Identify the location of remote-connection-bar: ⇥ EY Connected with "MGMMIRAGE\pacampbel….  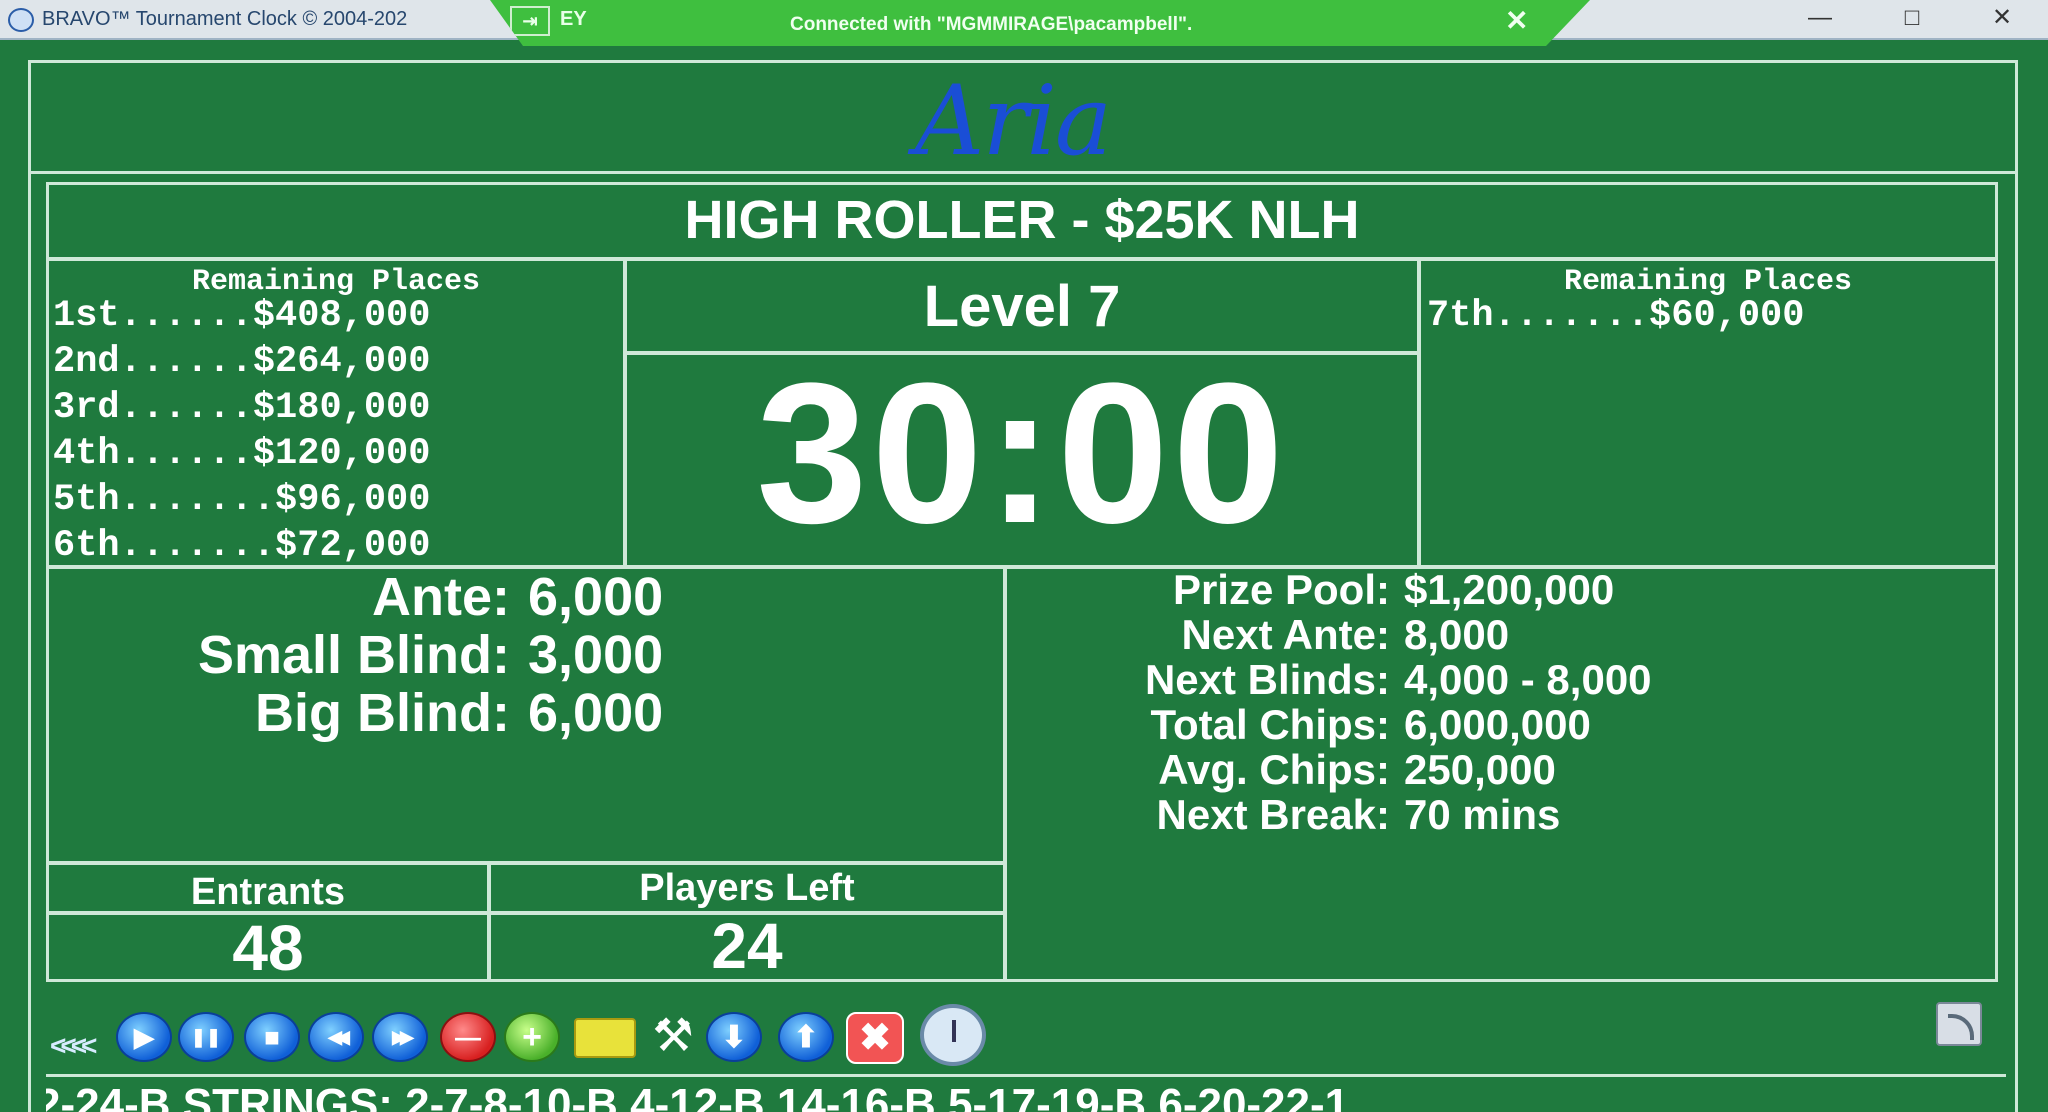
(1040, 23).